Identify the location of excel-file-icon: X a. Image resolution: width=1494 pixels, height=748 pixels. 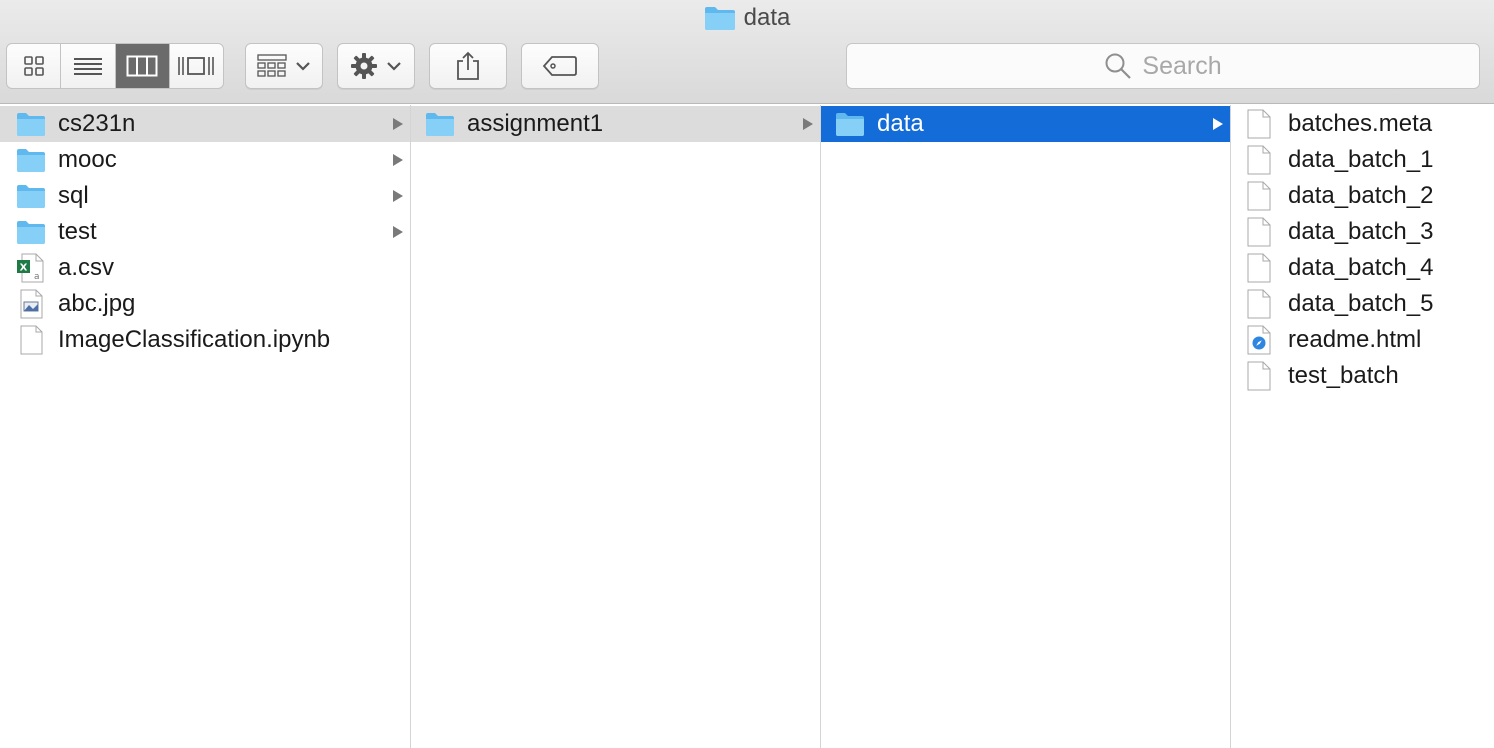
(30, 268).